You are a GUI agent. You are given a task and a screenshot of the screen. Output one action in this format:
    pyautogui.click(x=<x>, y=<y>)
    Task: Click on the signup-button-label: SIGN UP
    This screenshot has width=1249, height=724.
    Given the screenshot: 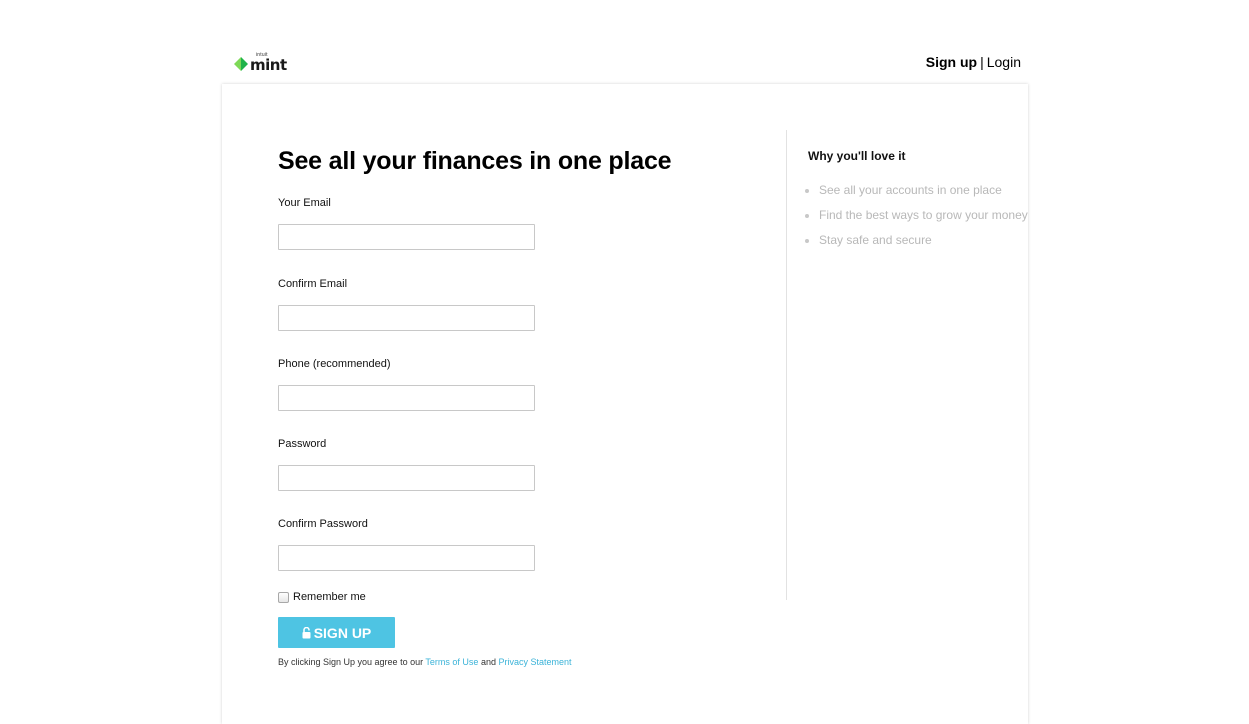 What is the action you would take?
    pyautogui.click(x=342, y=632)
    